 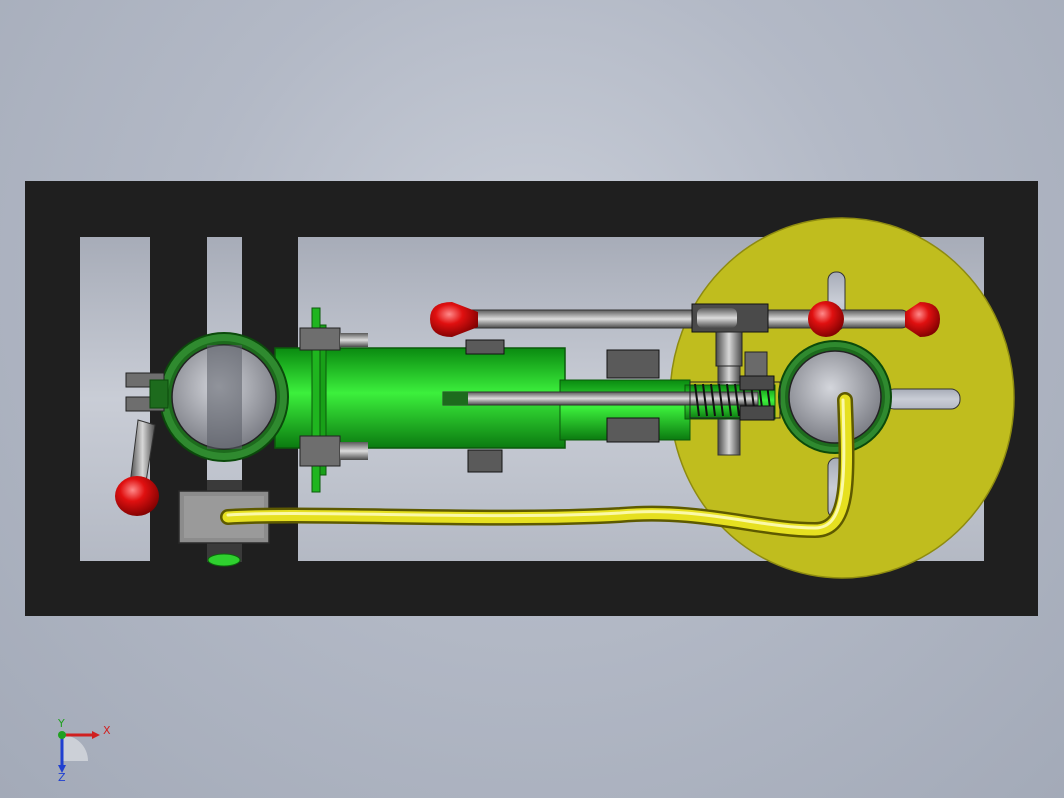 I want to click on right-ring-clamp, so click(x=835, y=397).